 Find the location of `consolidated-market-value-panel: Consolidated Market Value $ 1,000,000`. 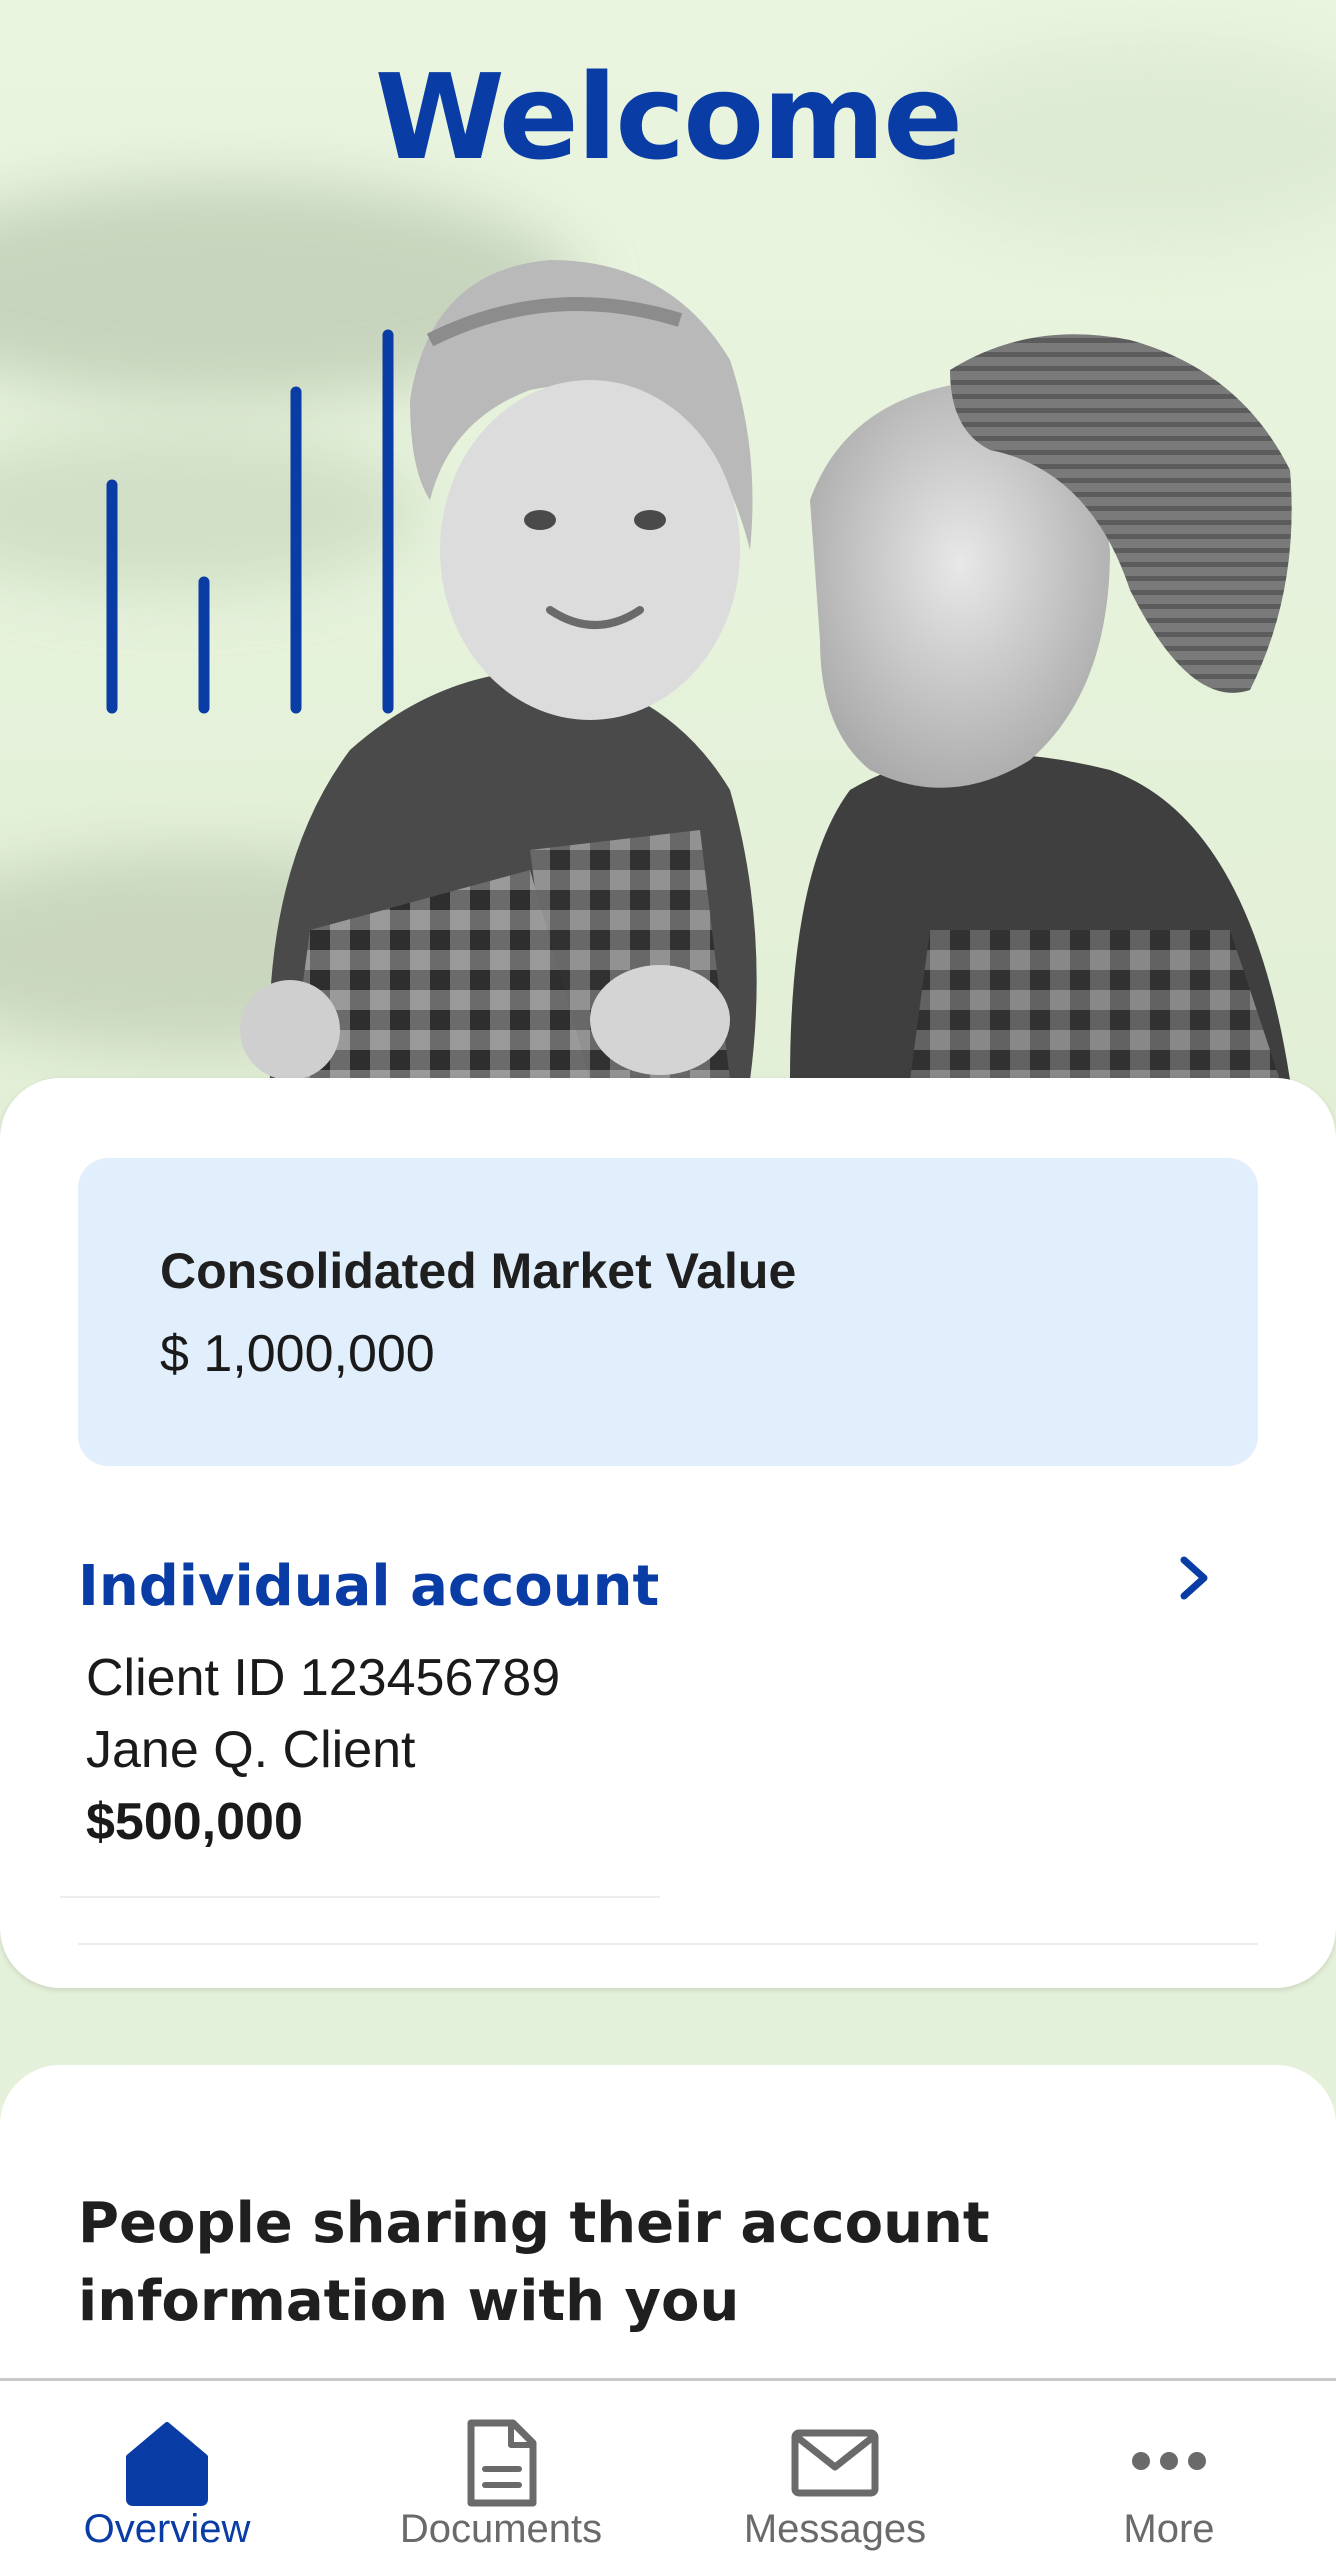

consolidated-market-value-panel: Consolidated Market Value $ 1,000,000 is located at coordinates (668, 1312).